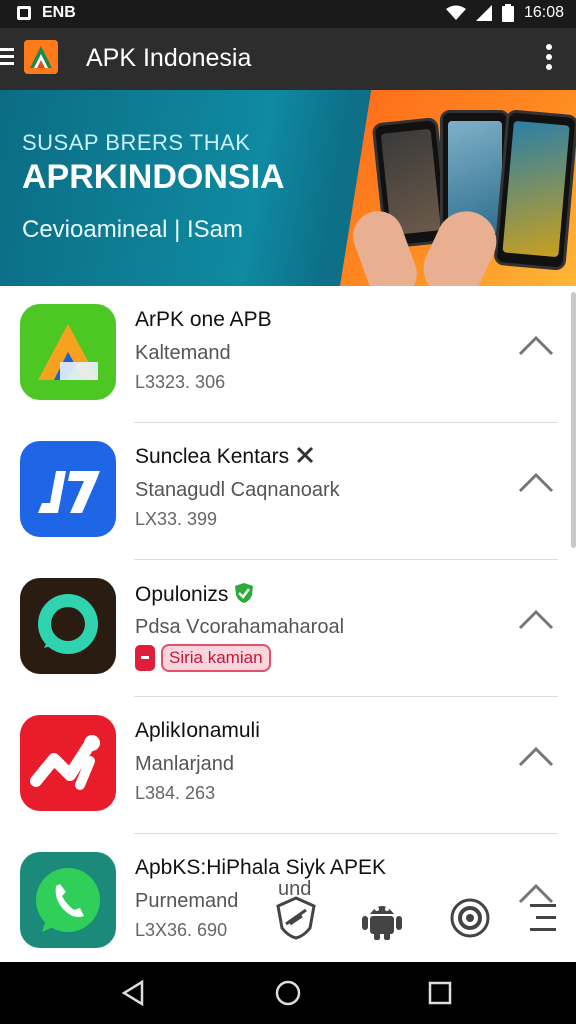  What do you see at coordinates (184, 764) in the screenshot?
I see `app-subtitle: Manlarjand` at bounding box center [184, 764].